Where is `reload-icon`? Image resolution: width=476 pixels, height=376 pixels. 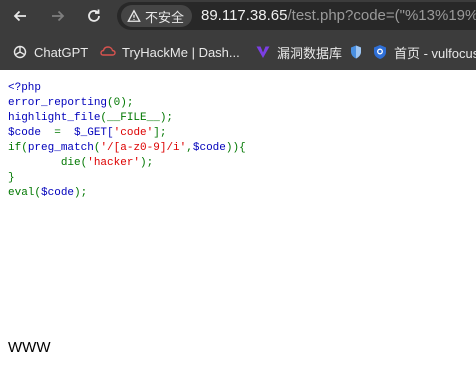 reload-icon is located at coordinates (94, 15).